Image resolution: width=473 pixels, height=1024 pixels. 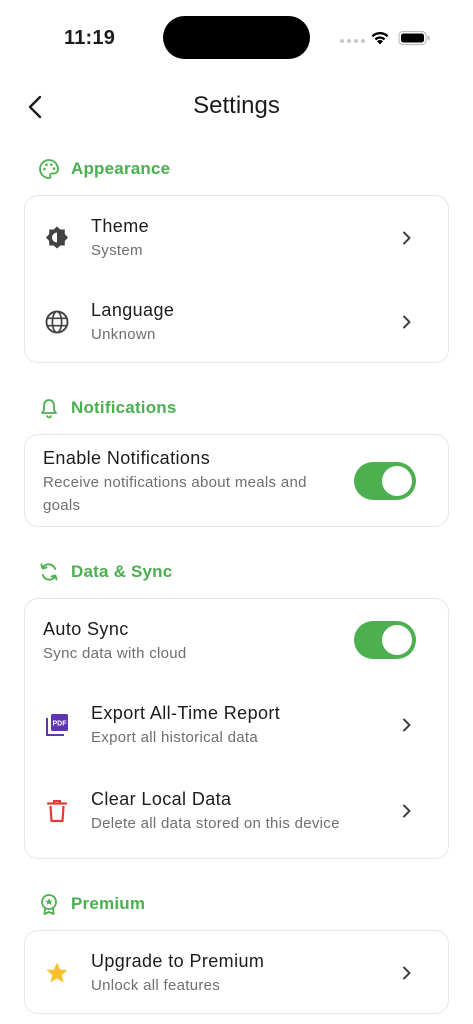 I want to click on battery-icon, so click(x=414, y=38).